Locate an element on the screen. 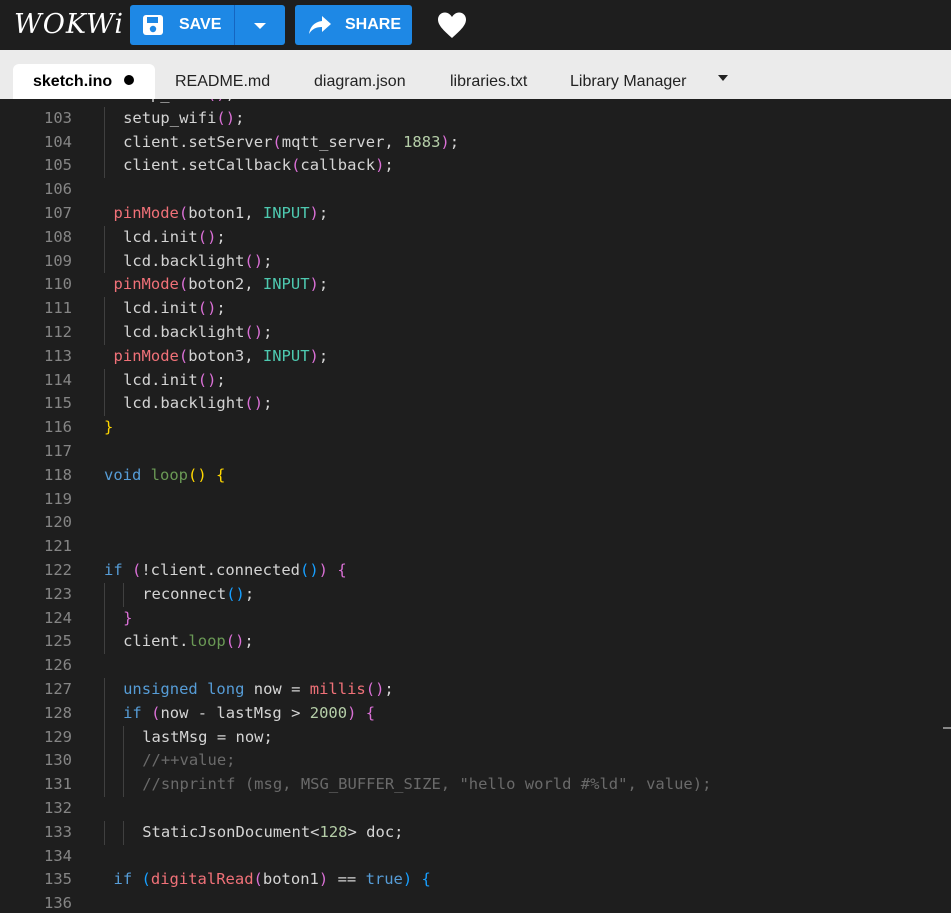  tab-sketch-ino: sketch.ino is located at coordinates (84, 81).